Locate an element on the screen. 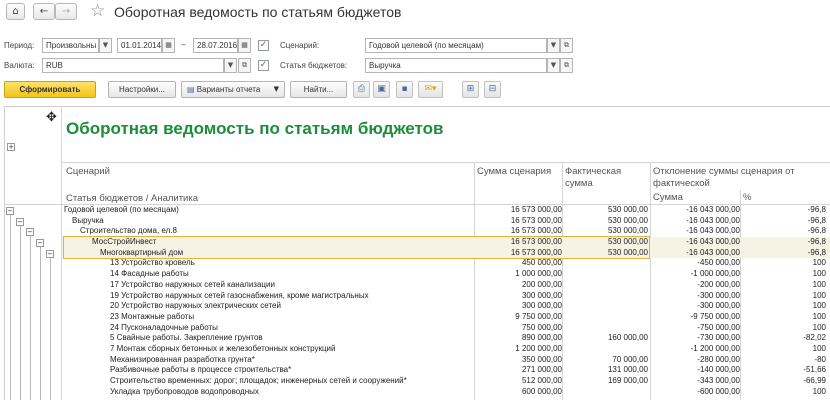 This screenshot has width=830, height=400. header-expand-icon: + is located at coordinates (11, 147).